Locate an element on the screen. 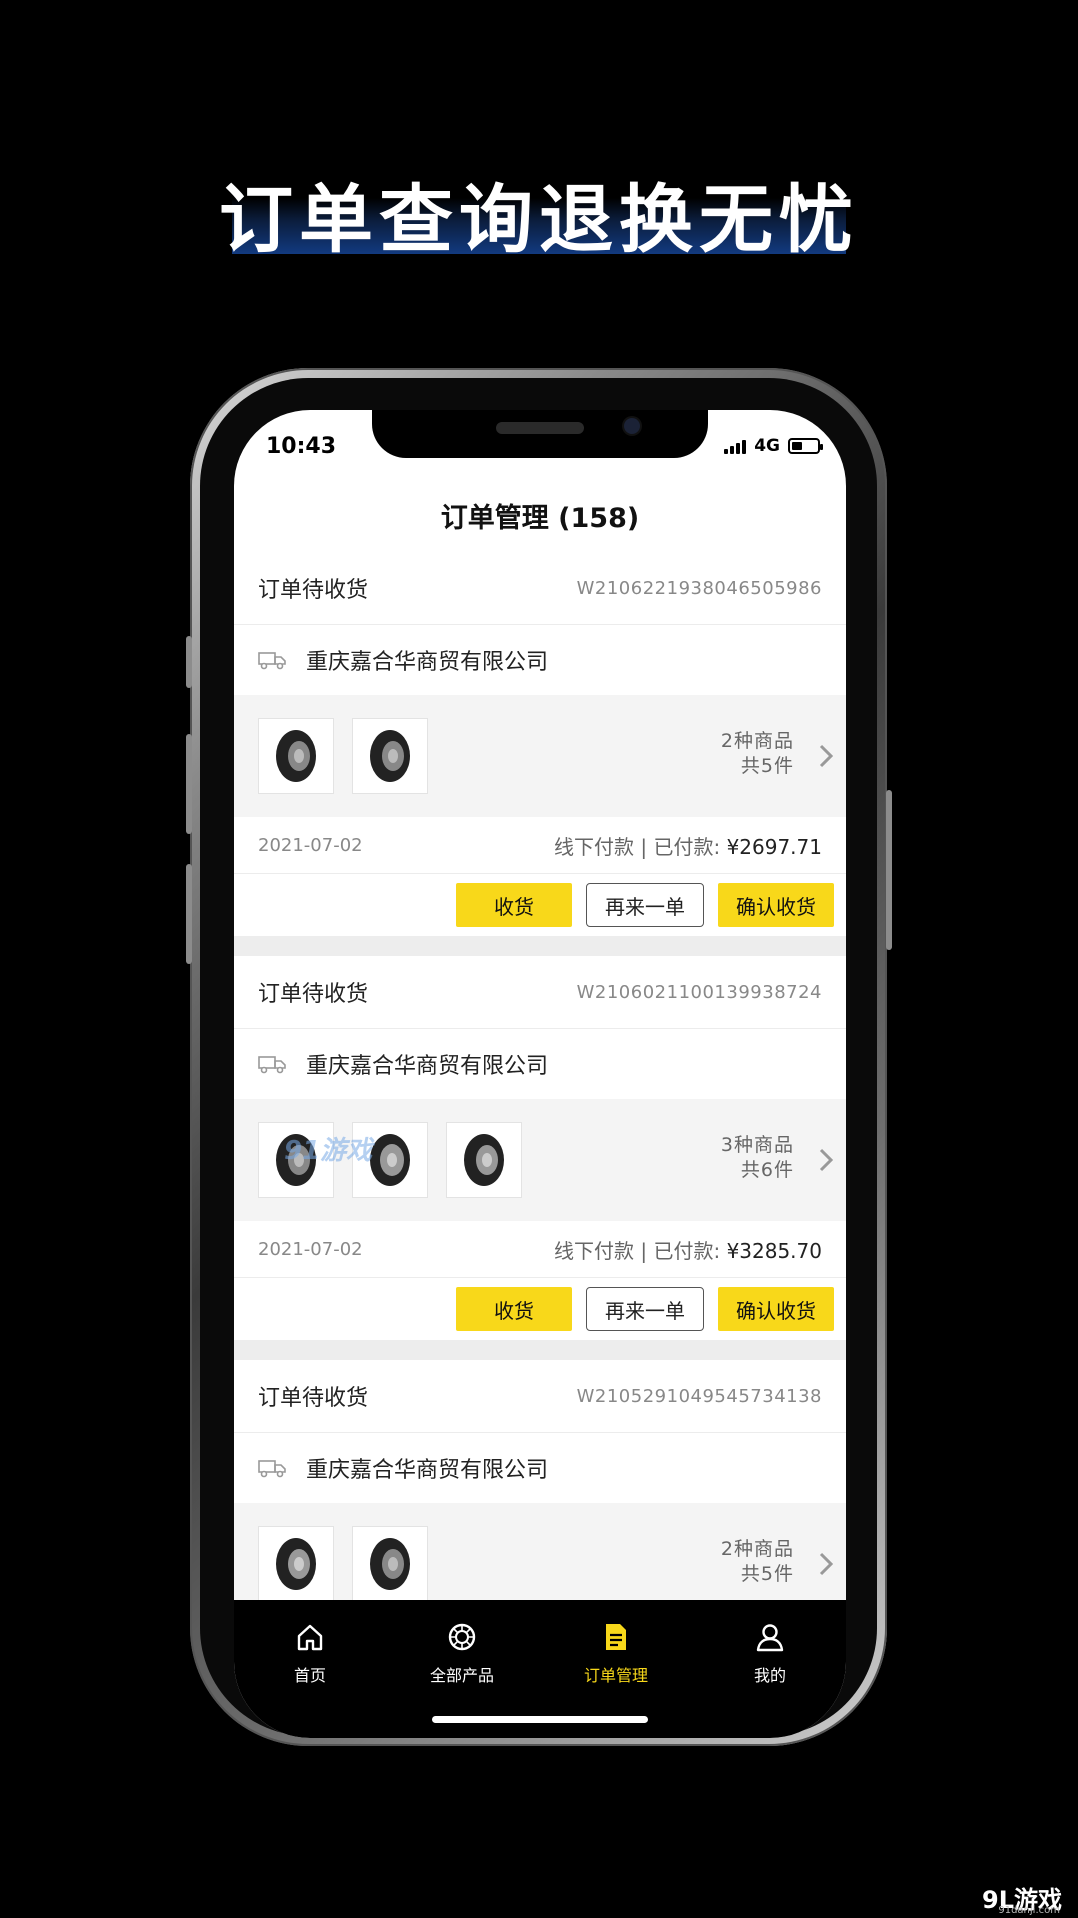 This screenshot has height=1918, width=1078. mute-switch is located at coordinates (189, 662).